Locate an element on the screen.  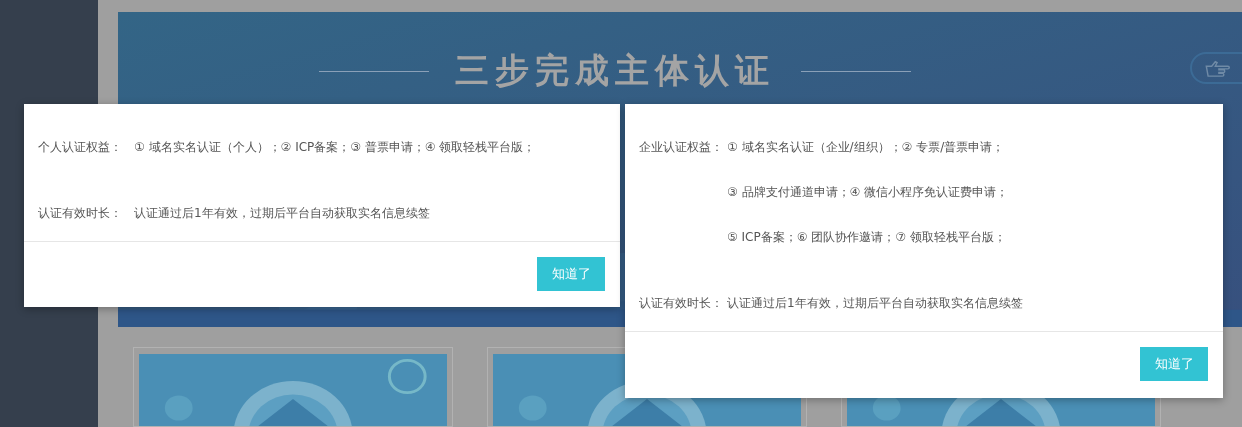
pointing-hand-icon is located at coordinates (1218, 68).